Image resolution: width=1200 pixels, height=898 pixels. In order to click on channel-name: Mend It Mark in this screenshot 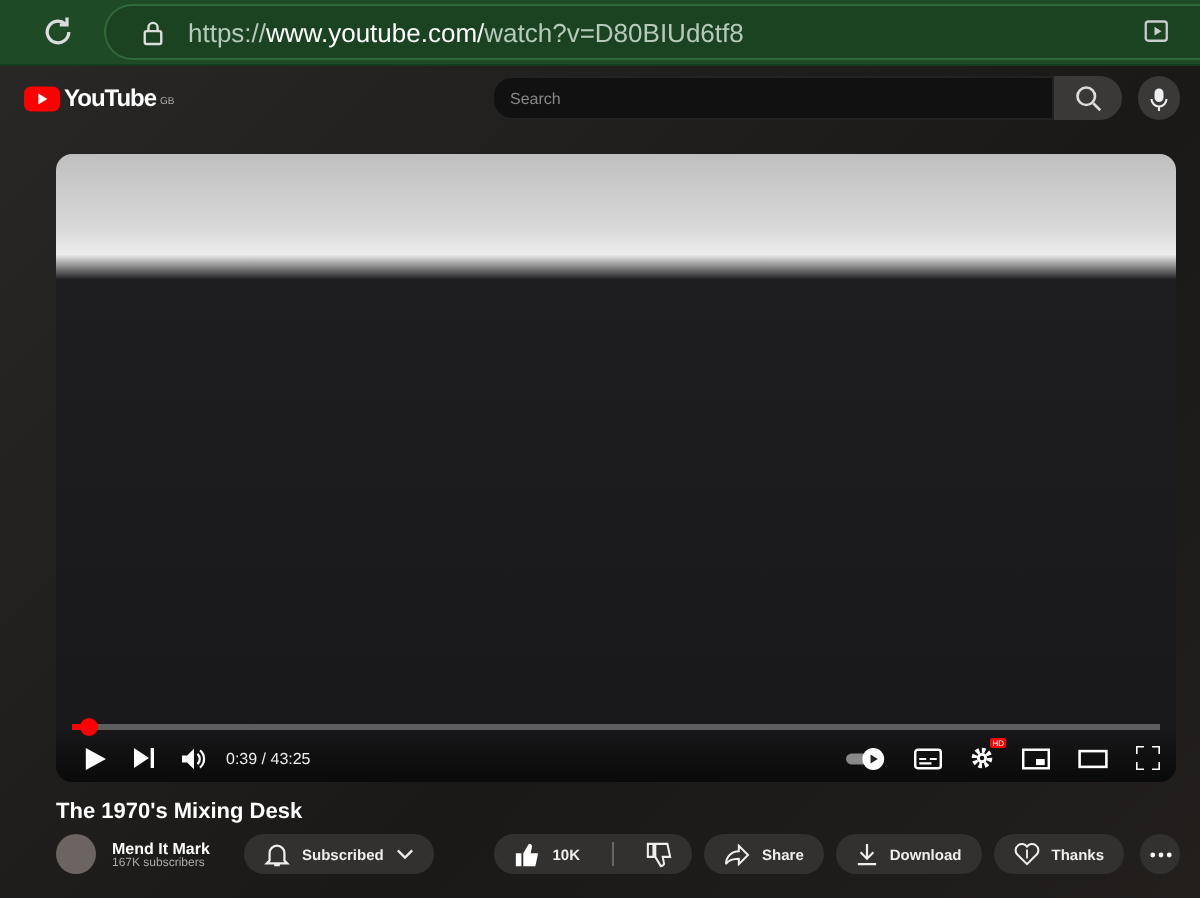, I will do `click(170, 848)`.